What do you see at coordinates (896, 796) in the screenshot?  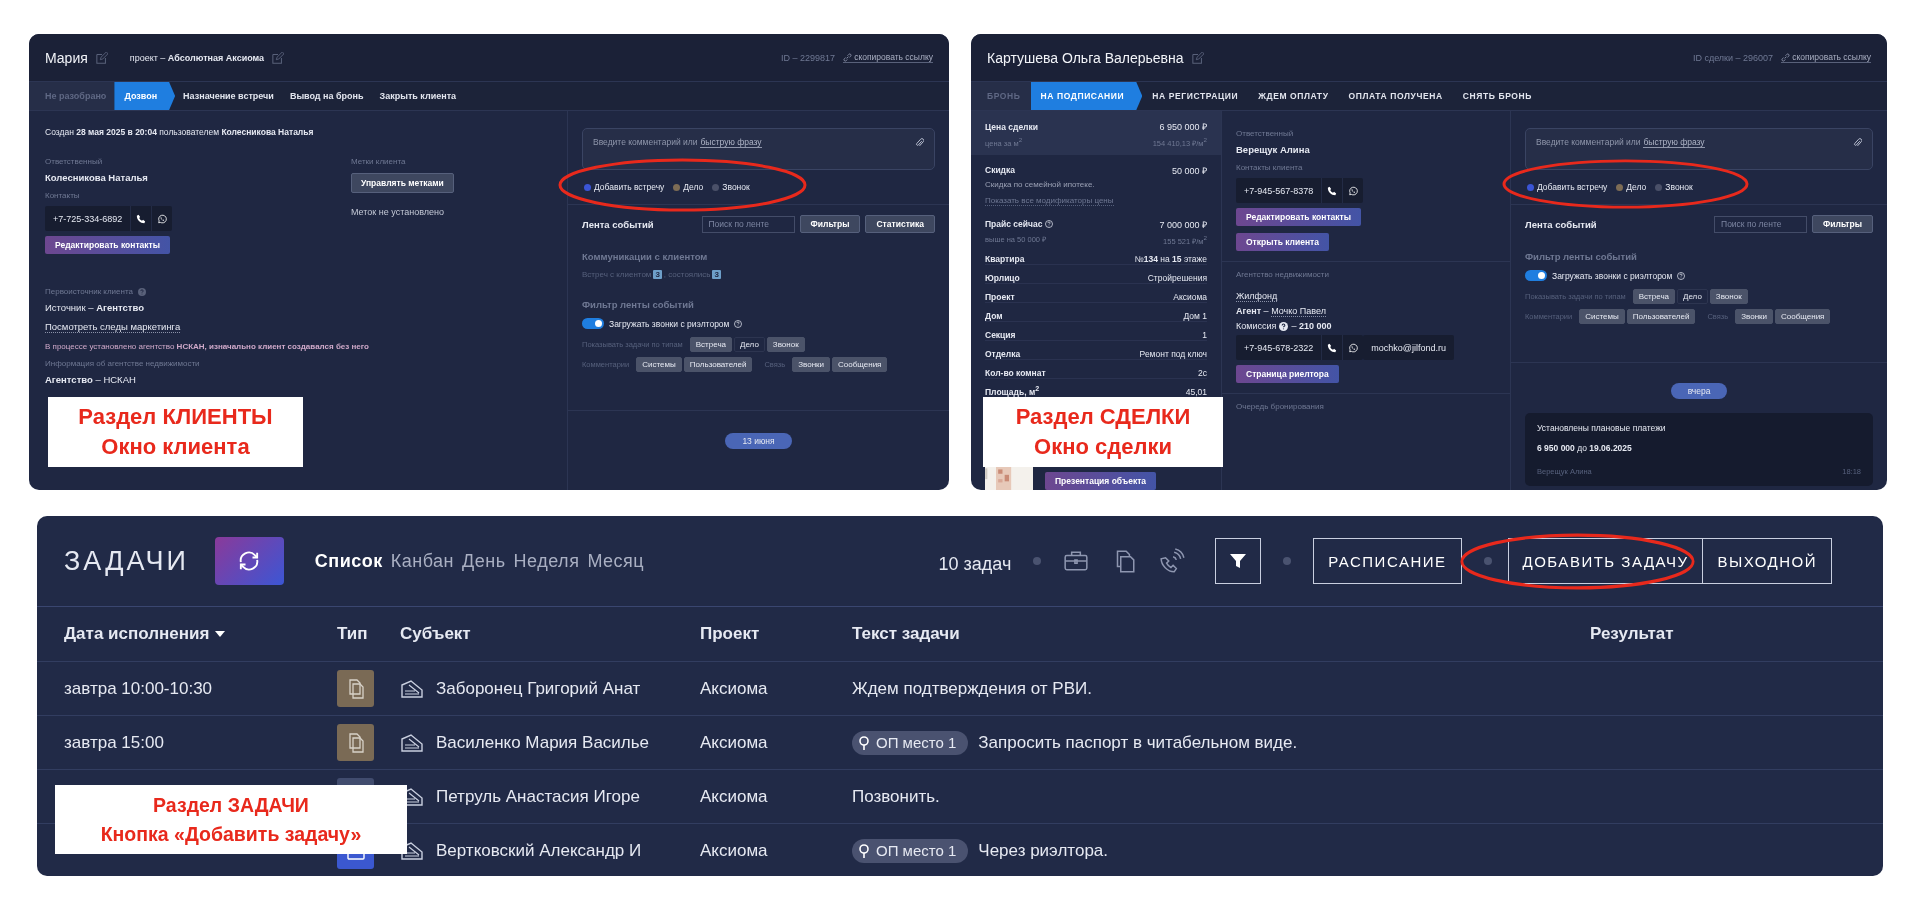 I see `task-text: Позвонить.` at bounding box center [896, 796].